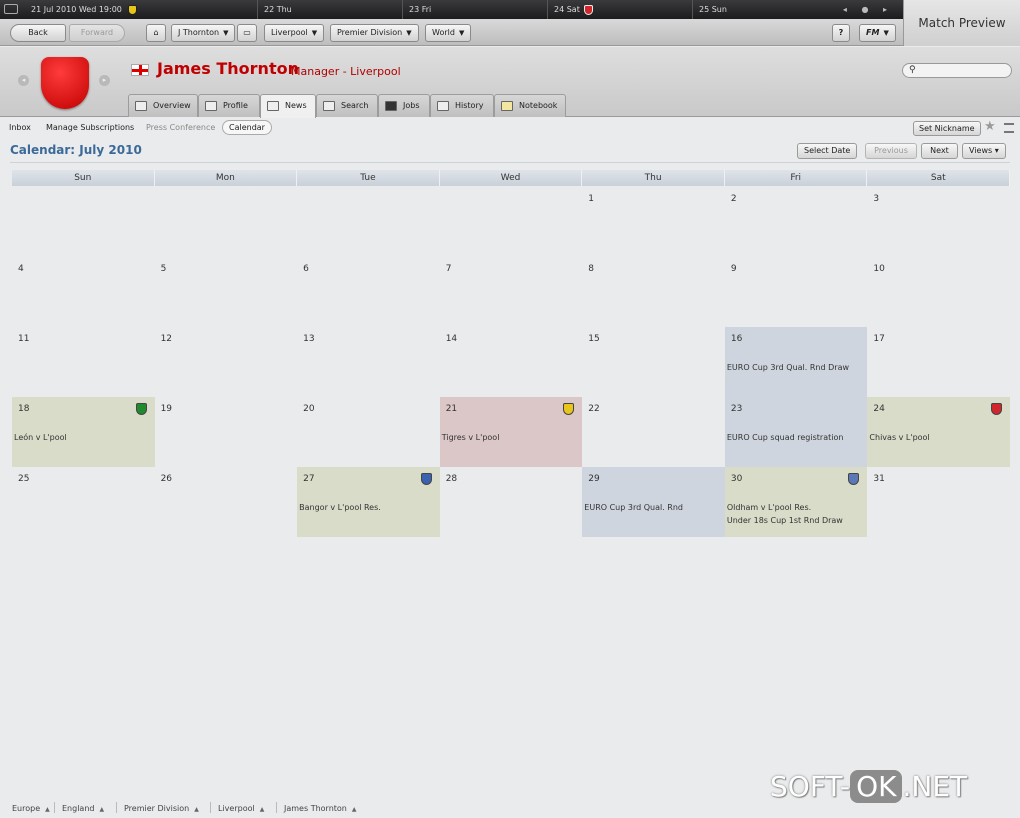 Image resolution: width=1020 pixels, height=818 pixels. I want to click on breadcrumb-item: England ▲, so click(83, 808).